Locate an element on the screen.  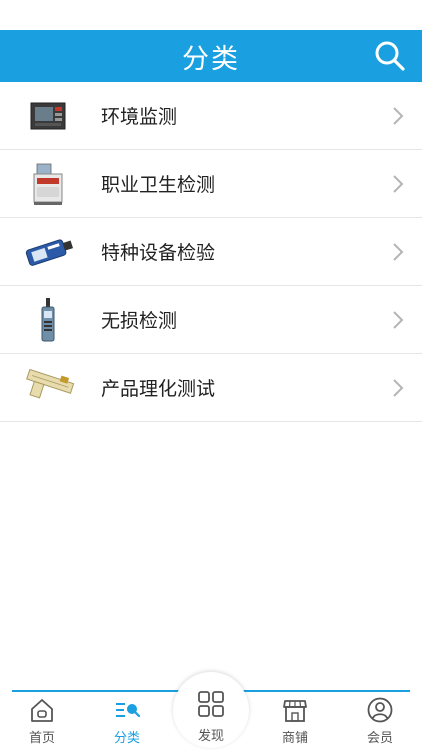
bottom-tab-bar: 首页 分类 发现 商铺 会员 is located at coordinates (211, 711).